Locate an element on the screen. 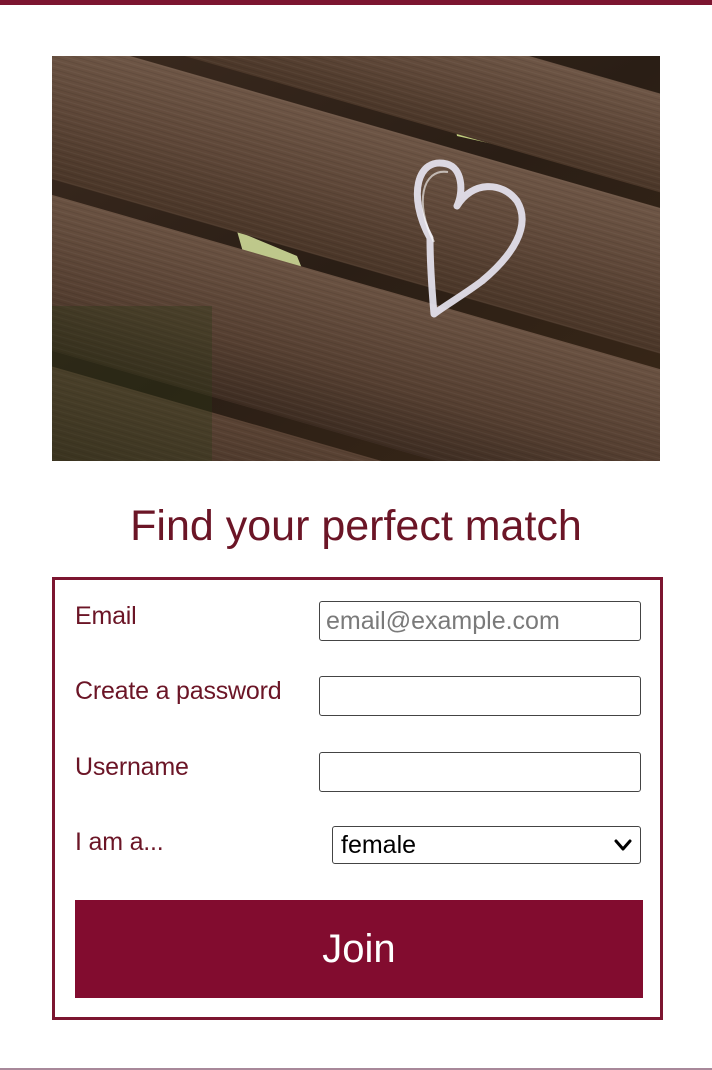 The image size is (712, 1070). chevron-down-icon is located at coordinates (623, 845).